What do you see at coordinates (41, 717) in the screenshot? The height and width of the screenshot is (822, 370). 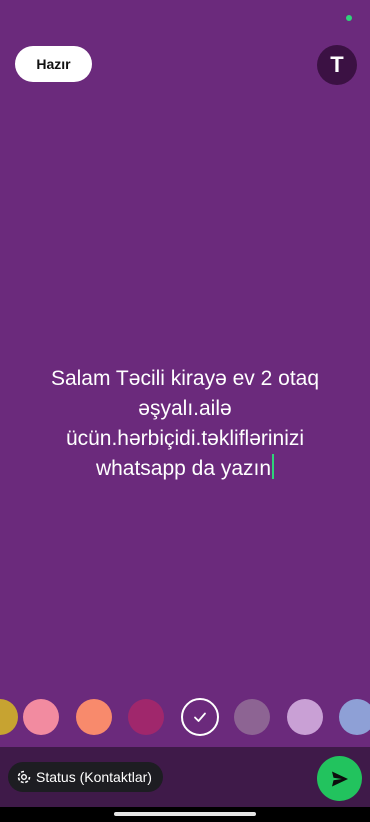 I see `color-swatch-pink` at bounding box center [41, 717].